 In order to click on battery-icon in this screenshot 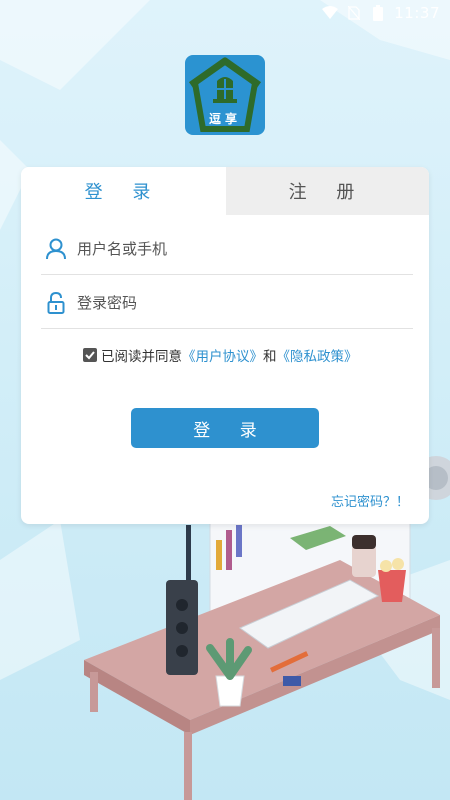, I will do `click(378, 13)`.